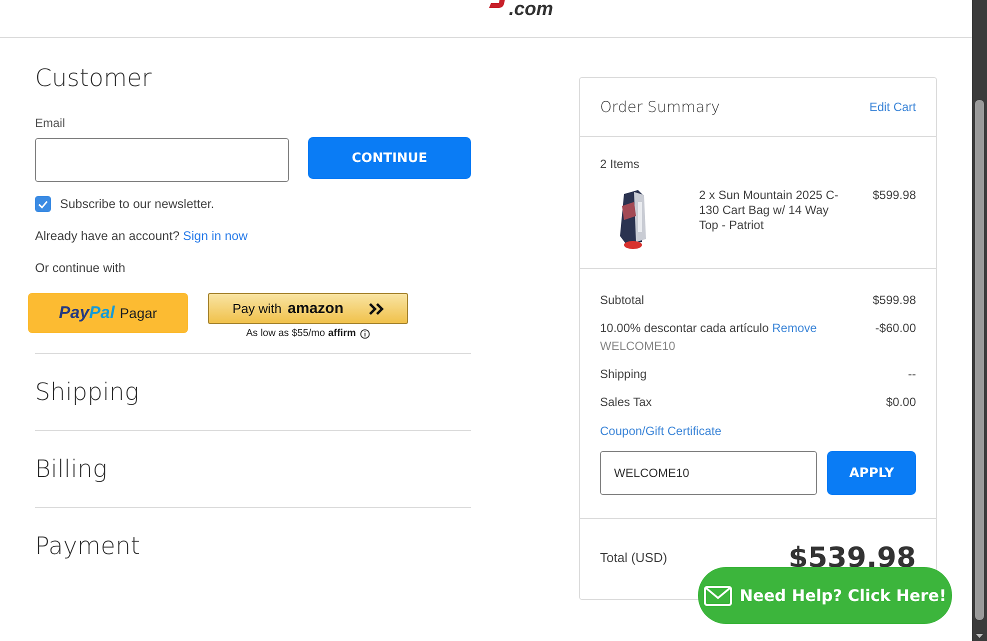  What do you see at coordinates (623, 374) in the screenshot?
I see `line-label: Shipping` at bounding box center [623, 374].